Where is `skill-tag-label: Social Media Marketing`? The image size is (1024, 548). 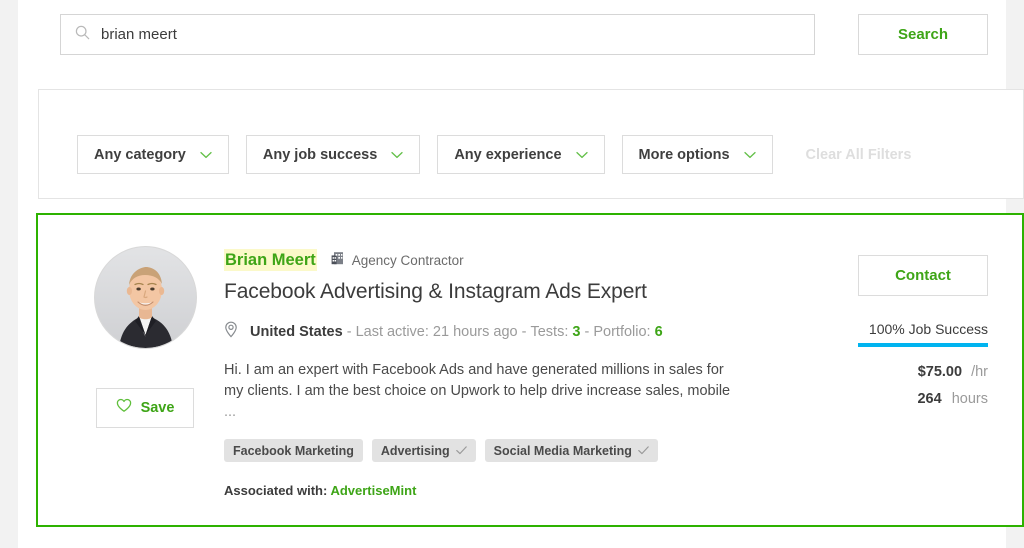
skill-tag-label: Social Media Marketing is located at coordinates (562, 450).